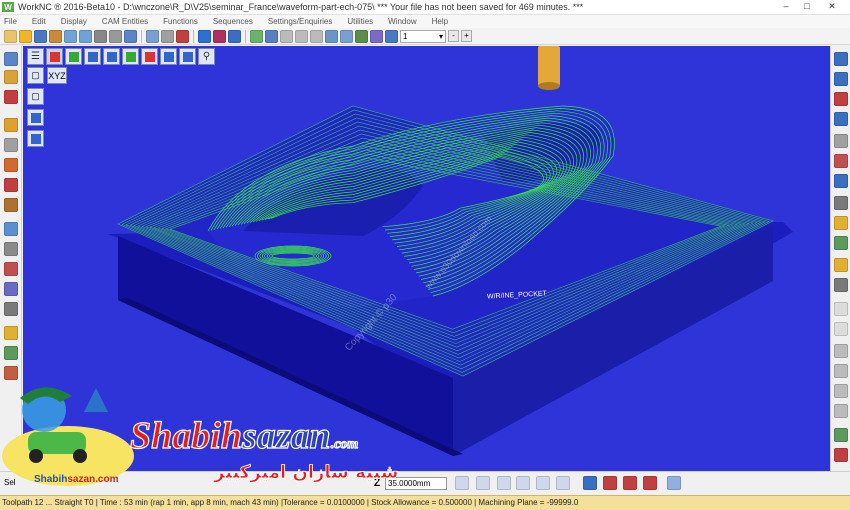  What do you see at coordinates (440, 21) in the screenshot?
I see `menu-help: Help` at bounding box center [440, 21].